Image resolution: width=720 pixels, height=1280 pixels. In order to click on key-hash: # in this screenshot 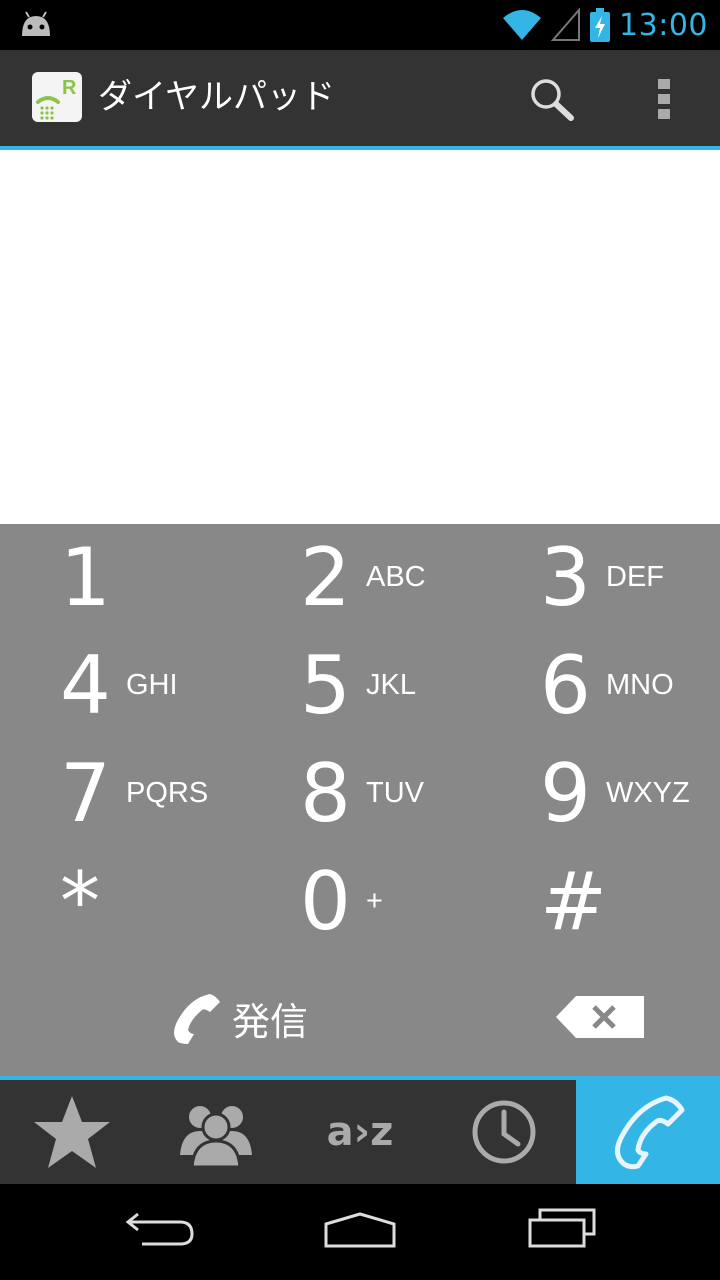, I will do `click(600, 902)`.